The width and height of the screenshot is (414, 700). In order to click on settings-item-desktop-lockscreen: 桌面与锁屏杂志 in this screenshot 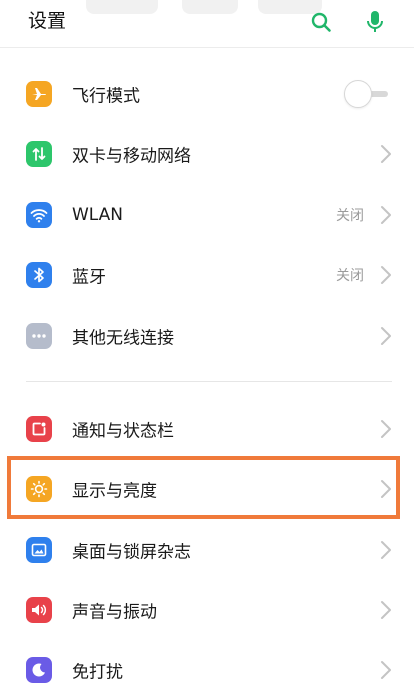, I will do `click(207, 549)`.